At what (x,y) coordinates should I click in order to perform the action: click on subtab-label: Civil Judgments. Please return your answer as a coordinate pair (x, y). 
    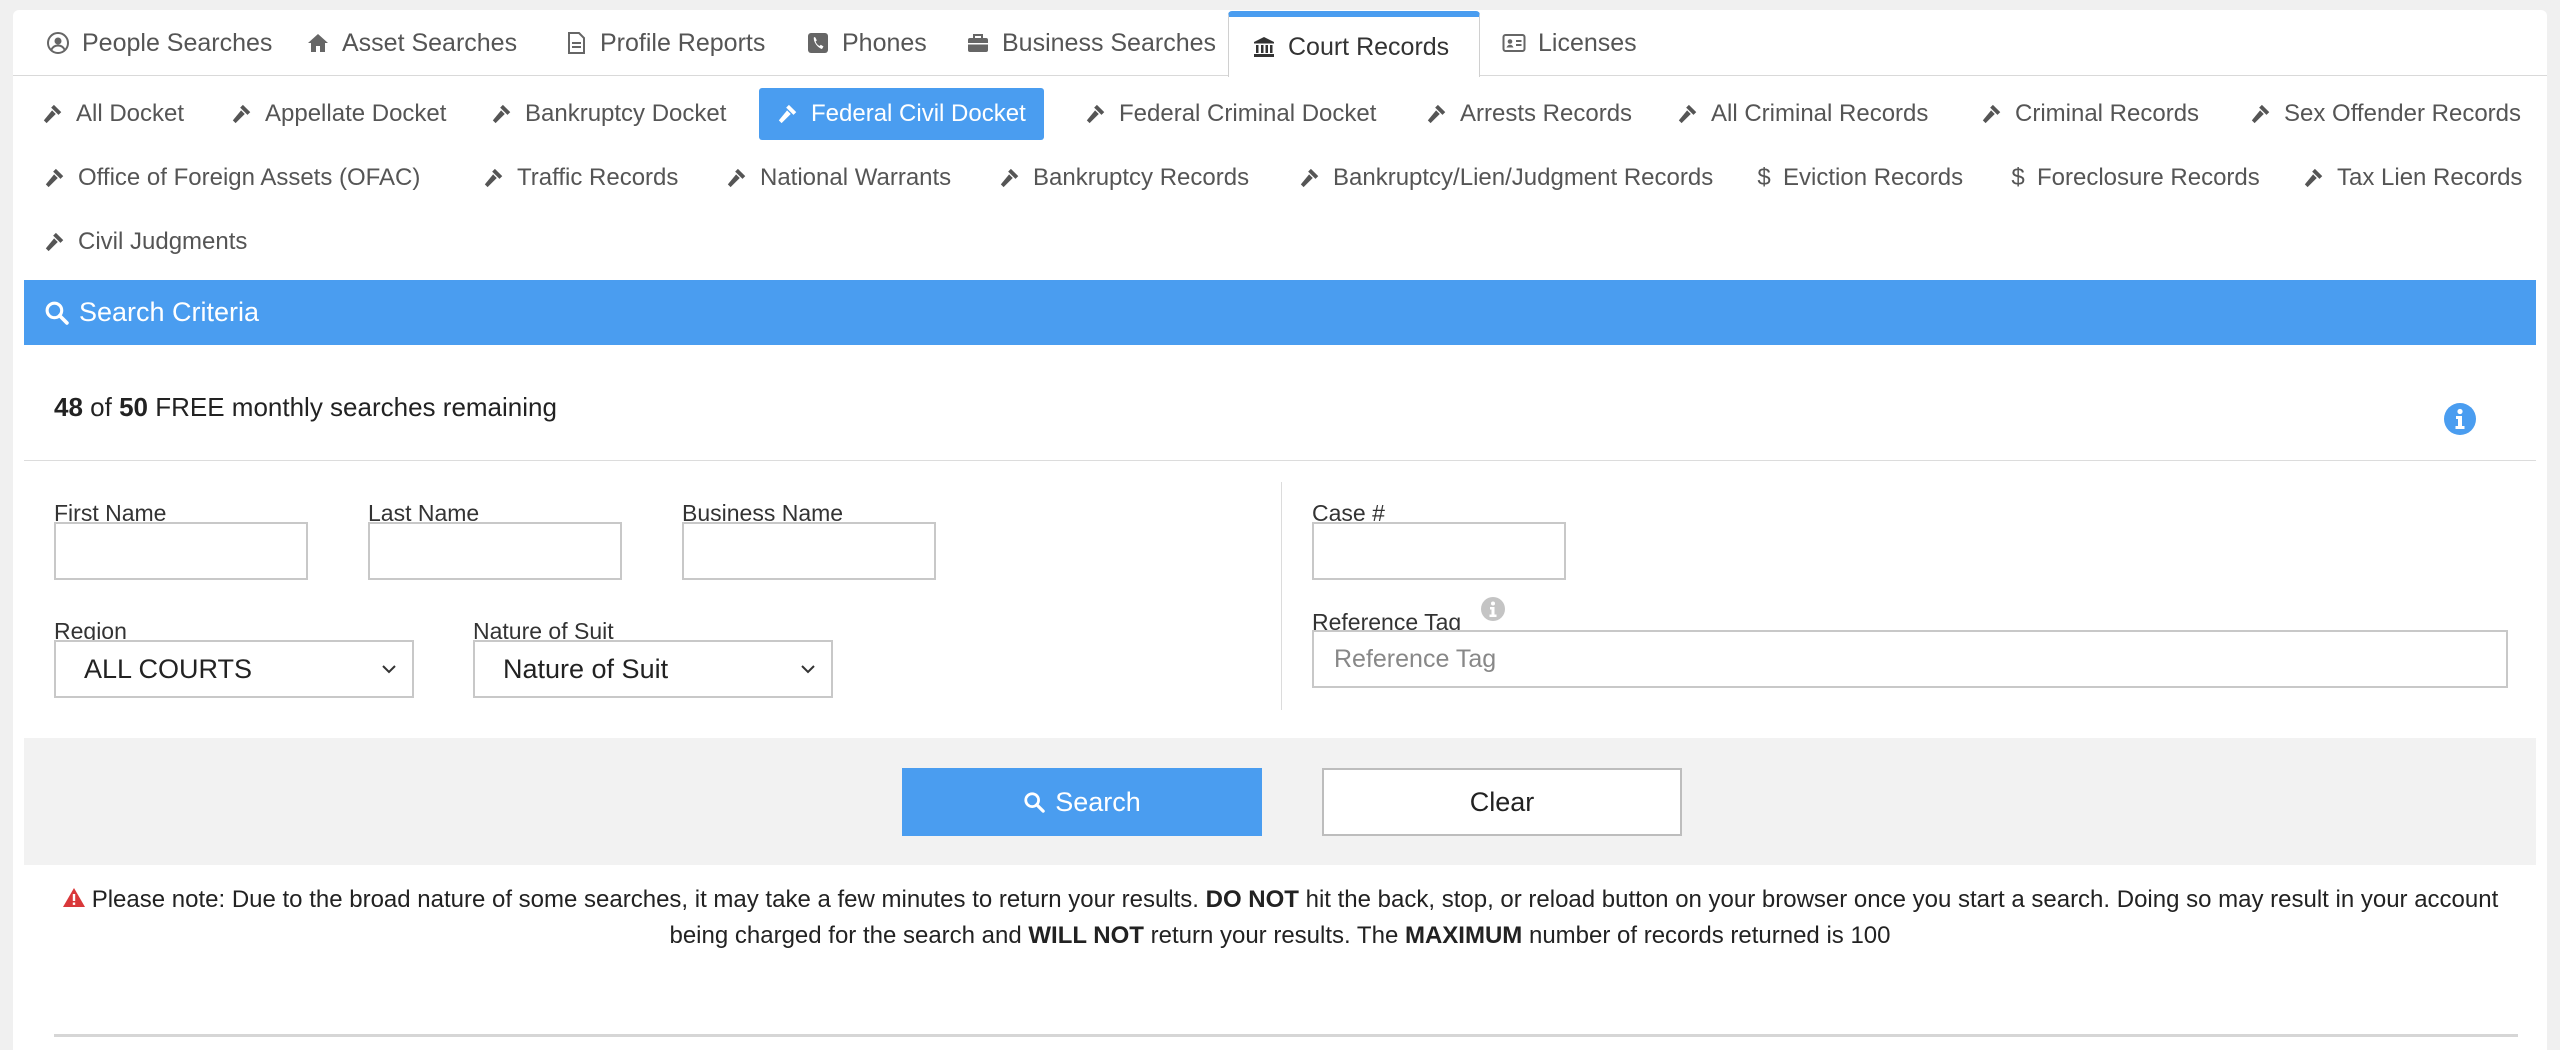
    Looking at the image, I should click on (163, 241).